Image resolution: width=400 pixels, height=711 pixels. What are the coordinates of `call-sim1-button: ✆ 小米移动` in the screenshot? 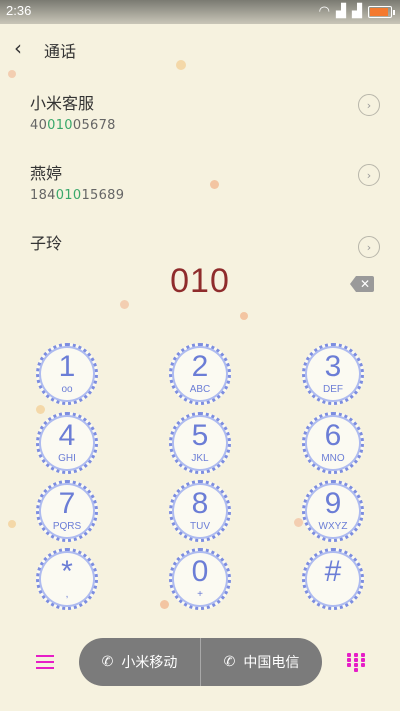 It's located at (139, 662).